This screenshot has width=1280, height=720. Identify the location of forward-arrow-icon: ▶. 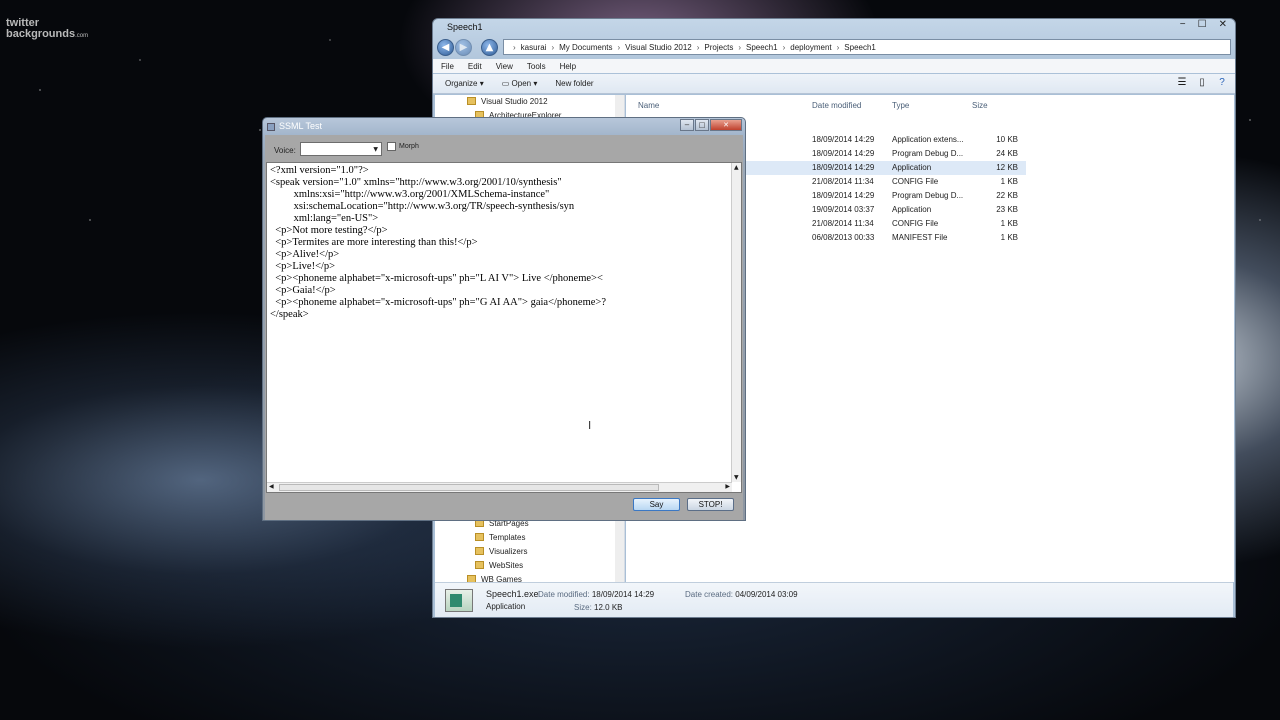
(463, 47).